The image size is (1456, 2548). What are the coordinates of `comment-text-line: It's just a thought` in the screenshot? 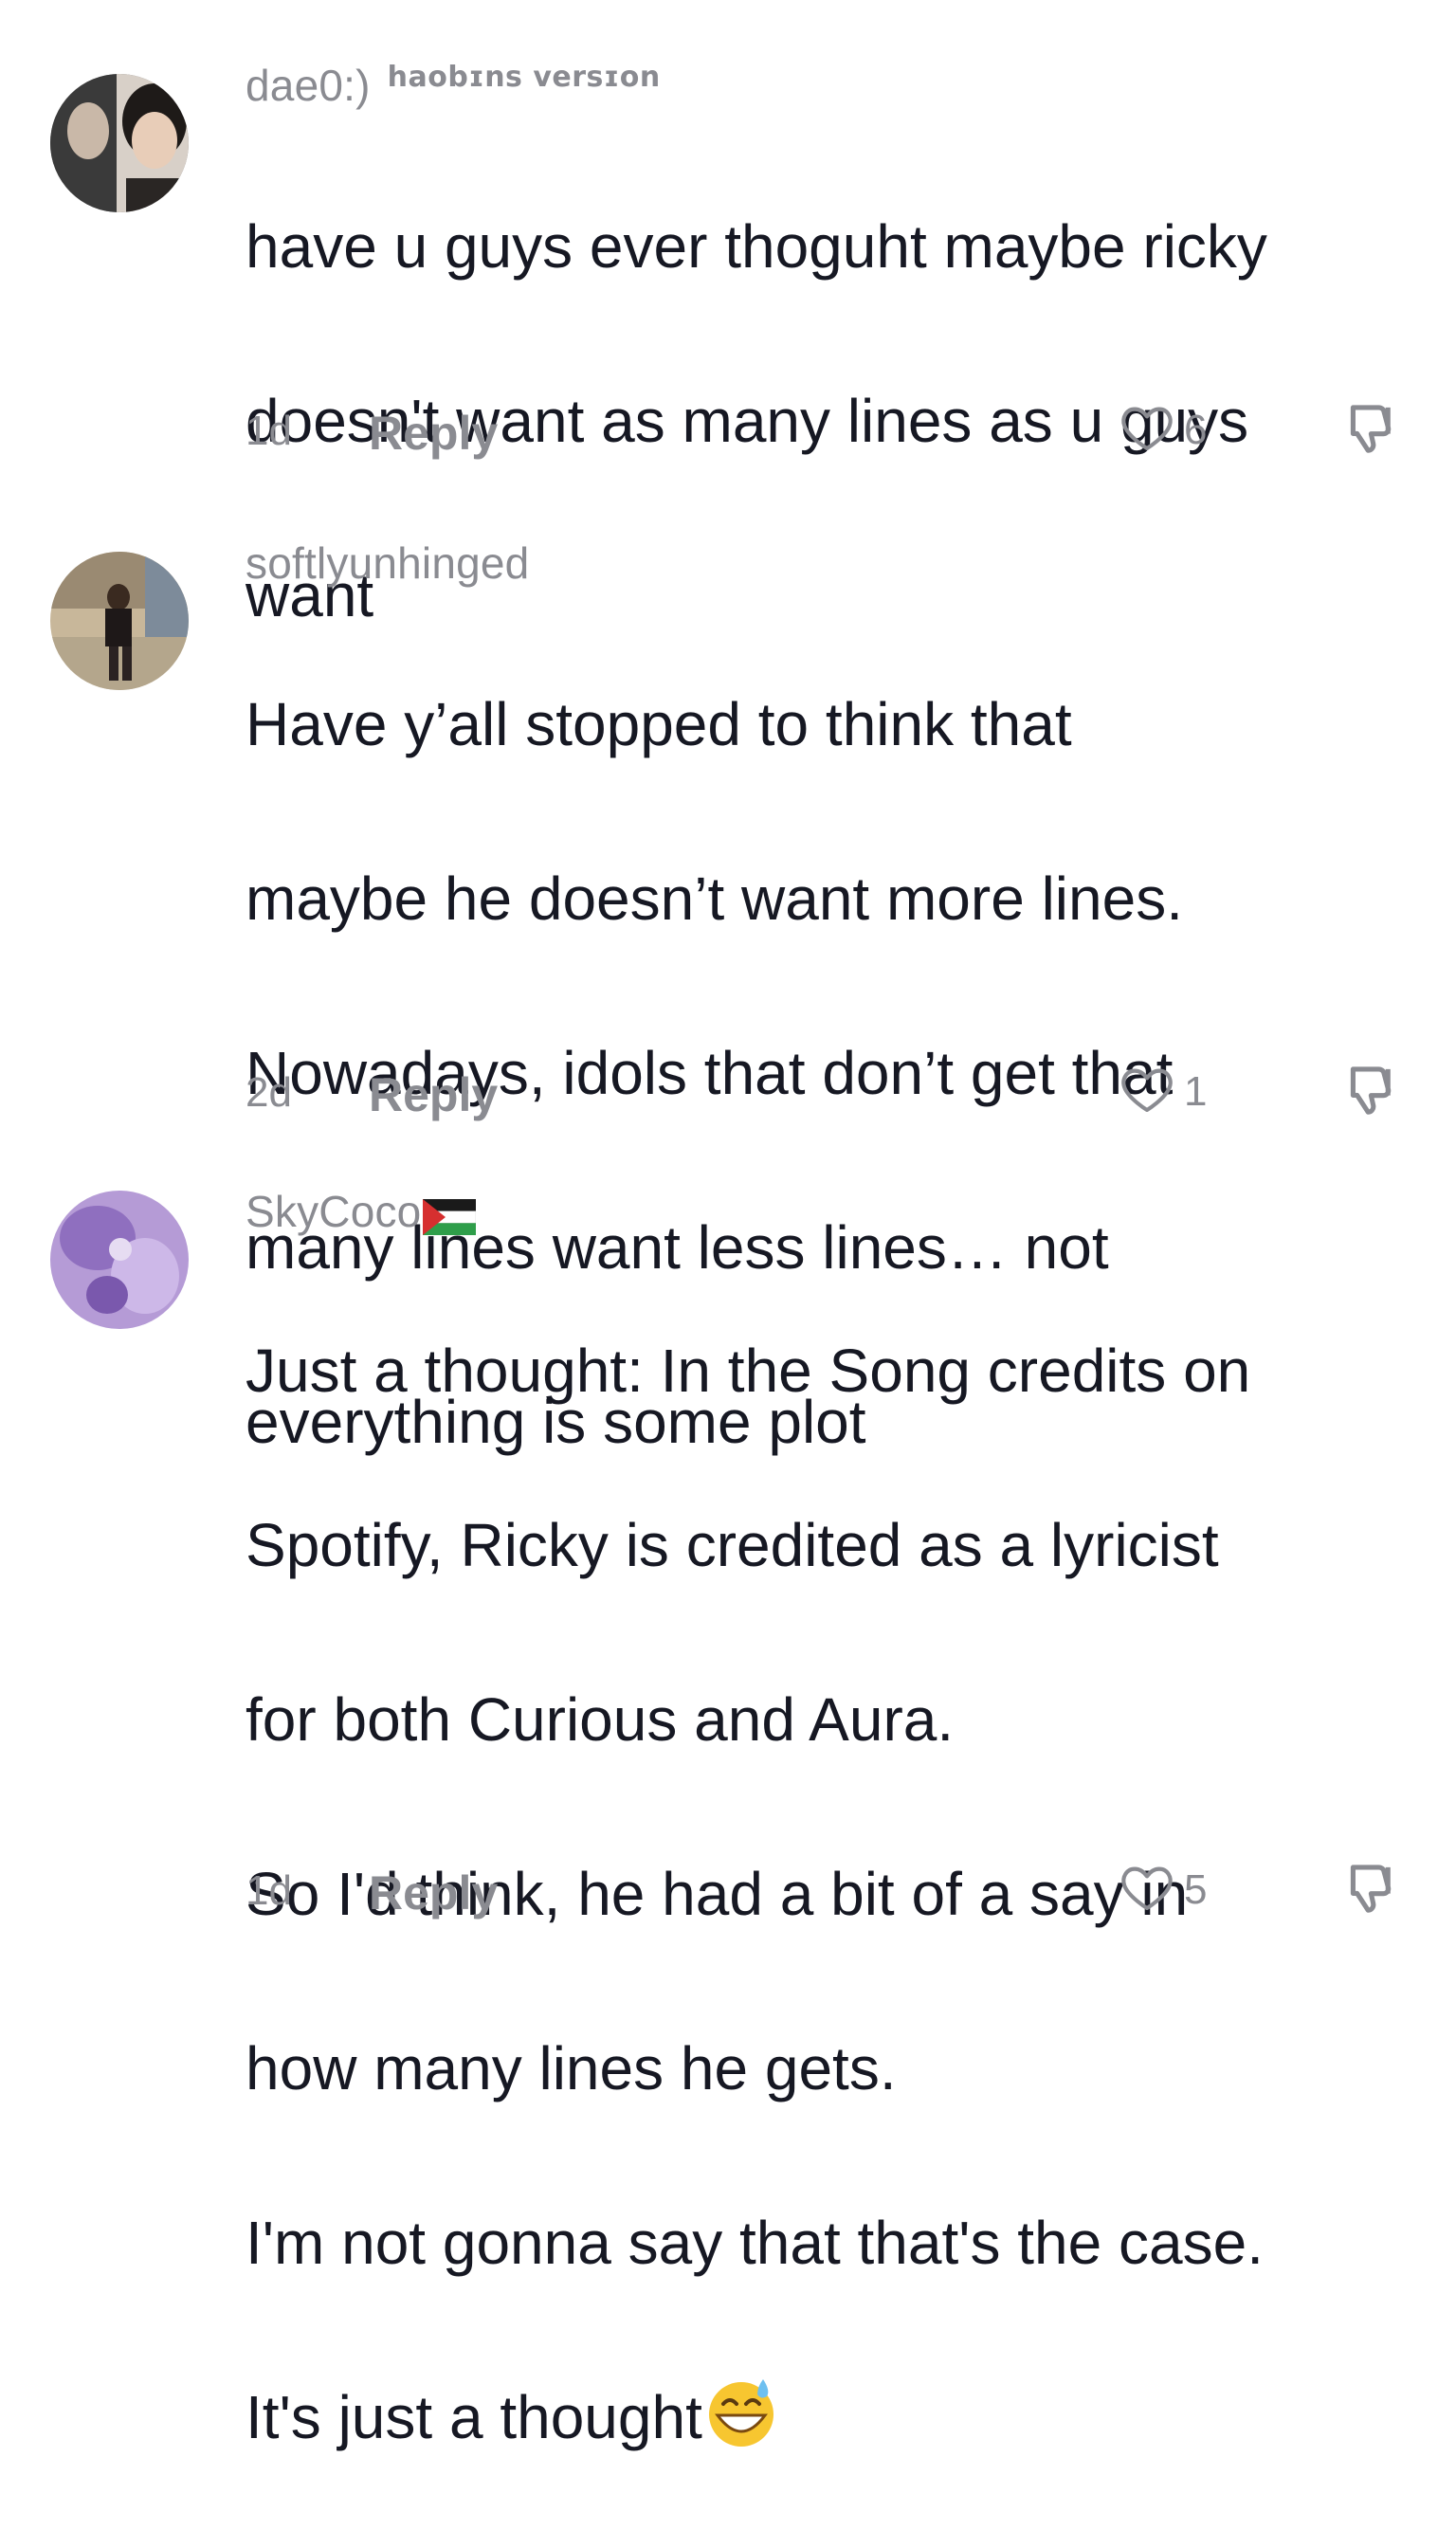 It's located at (833, 2417).